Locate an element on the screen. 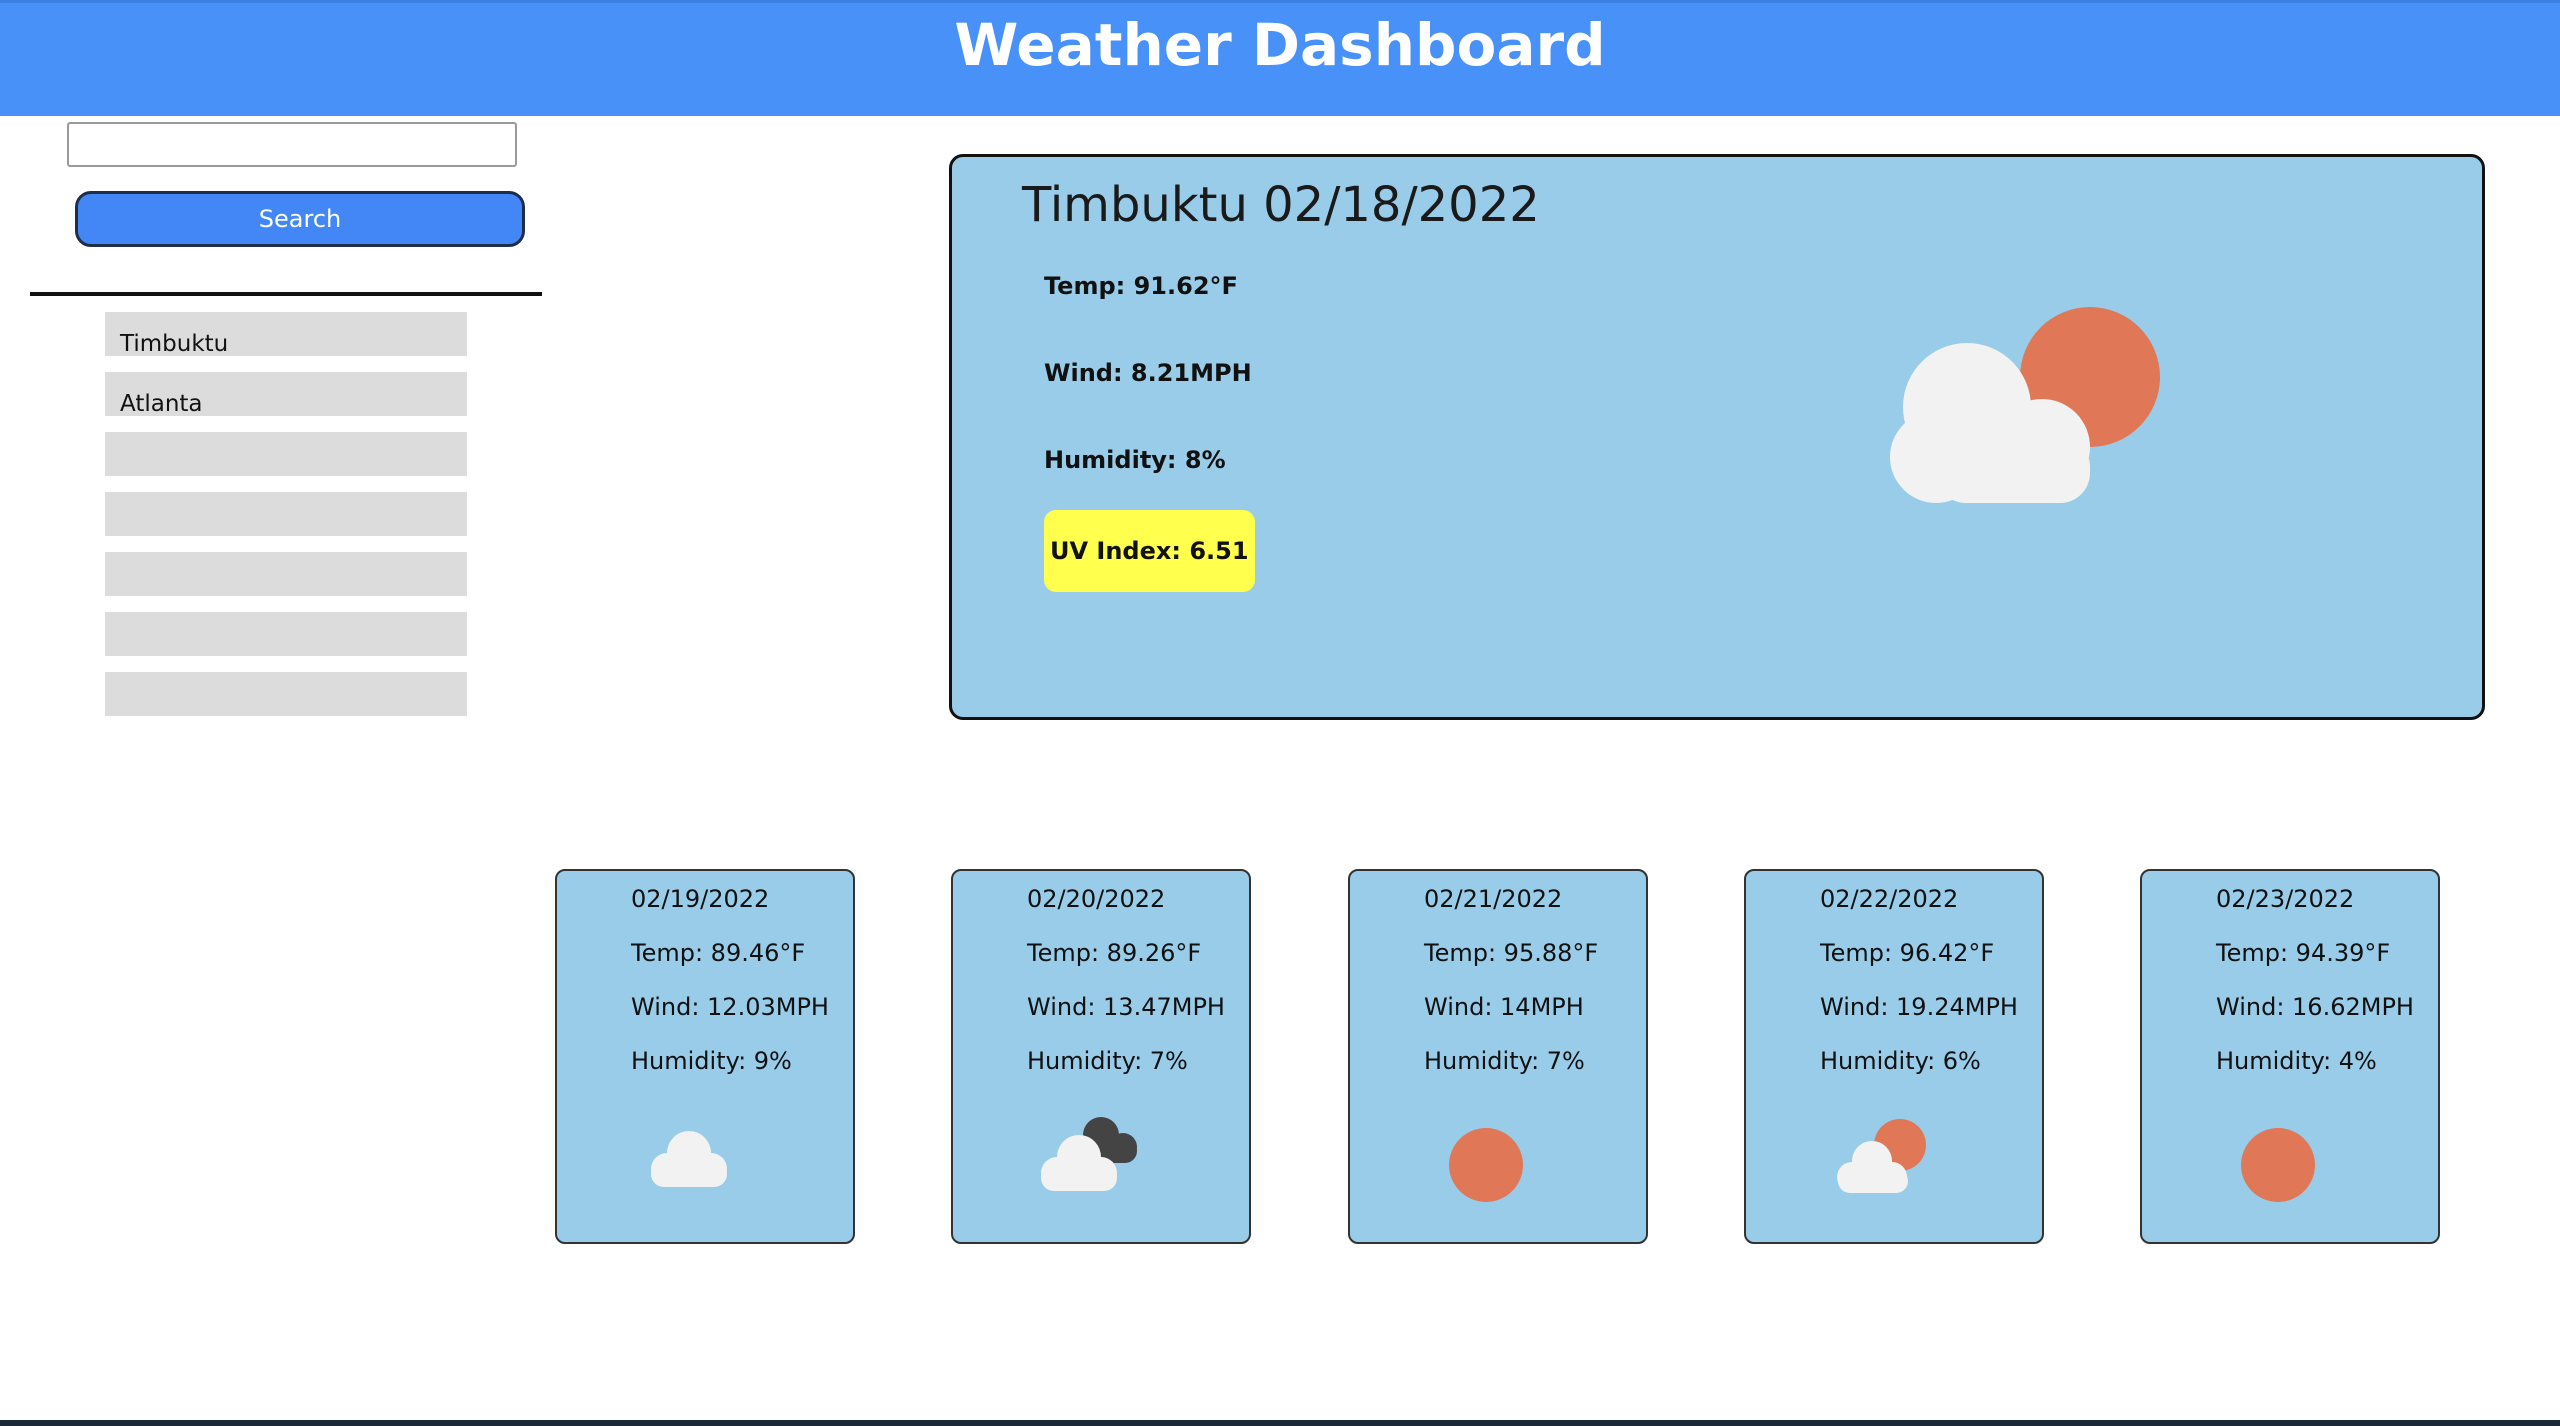  forecast-humidity: Humidity: 6% is located at coordinates (1900, 1061).